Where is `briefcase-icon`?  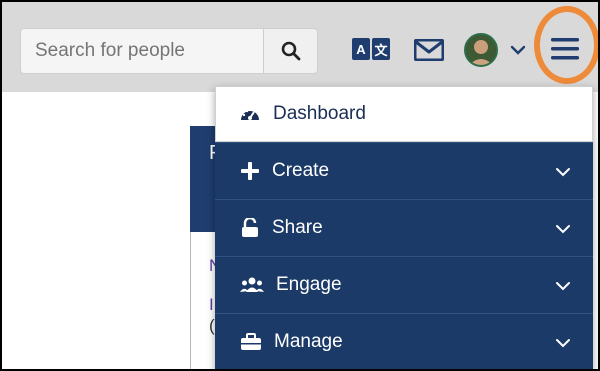
briefcase-icon is located at coordinates (251, 341).